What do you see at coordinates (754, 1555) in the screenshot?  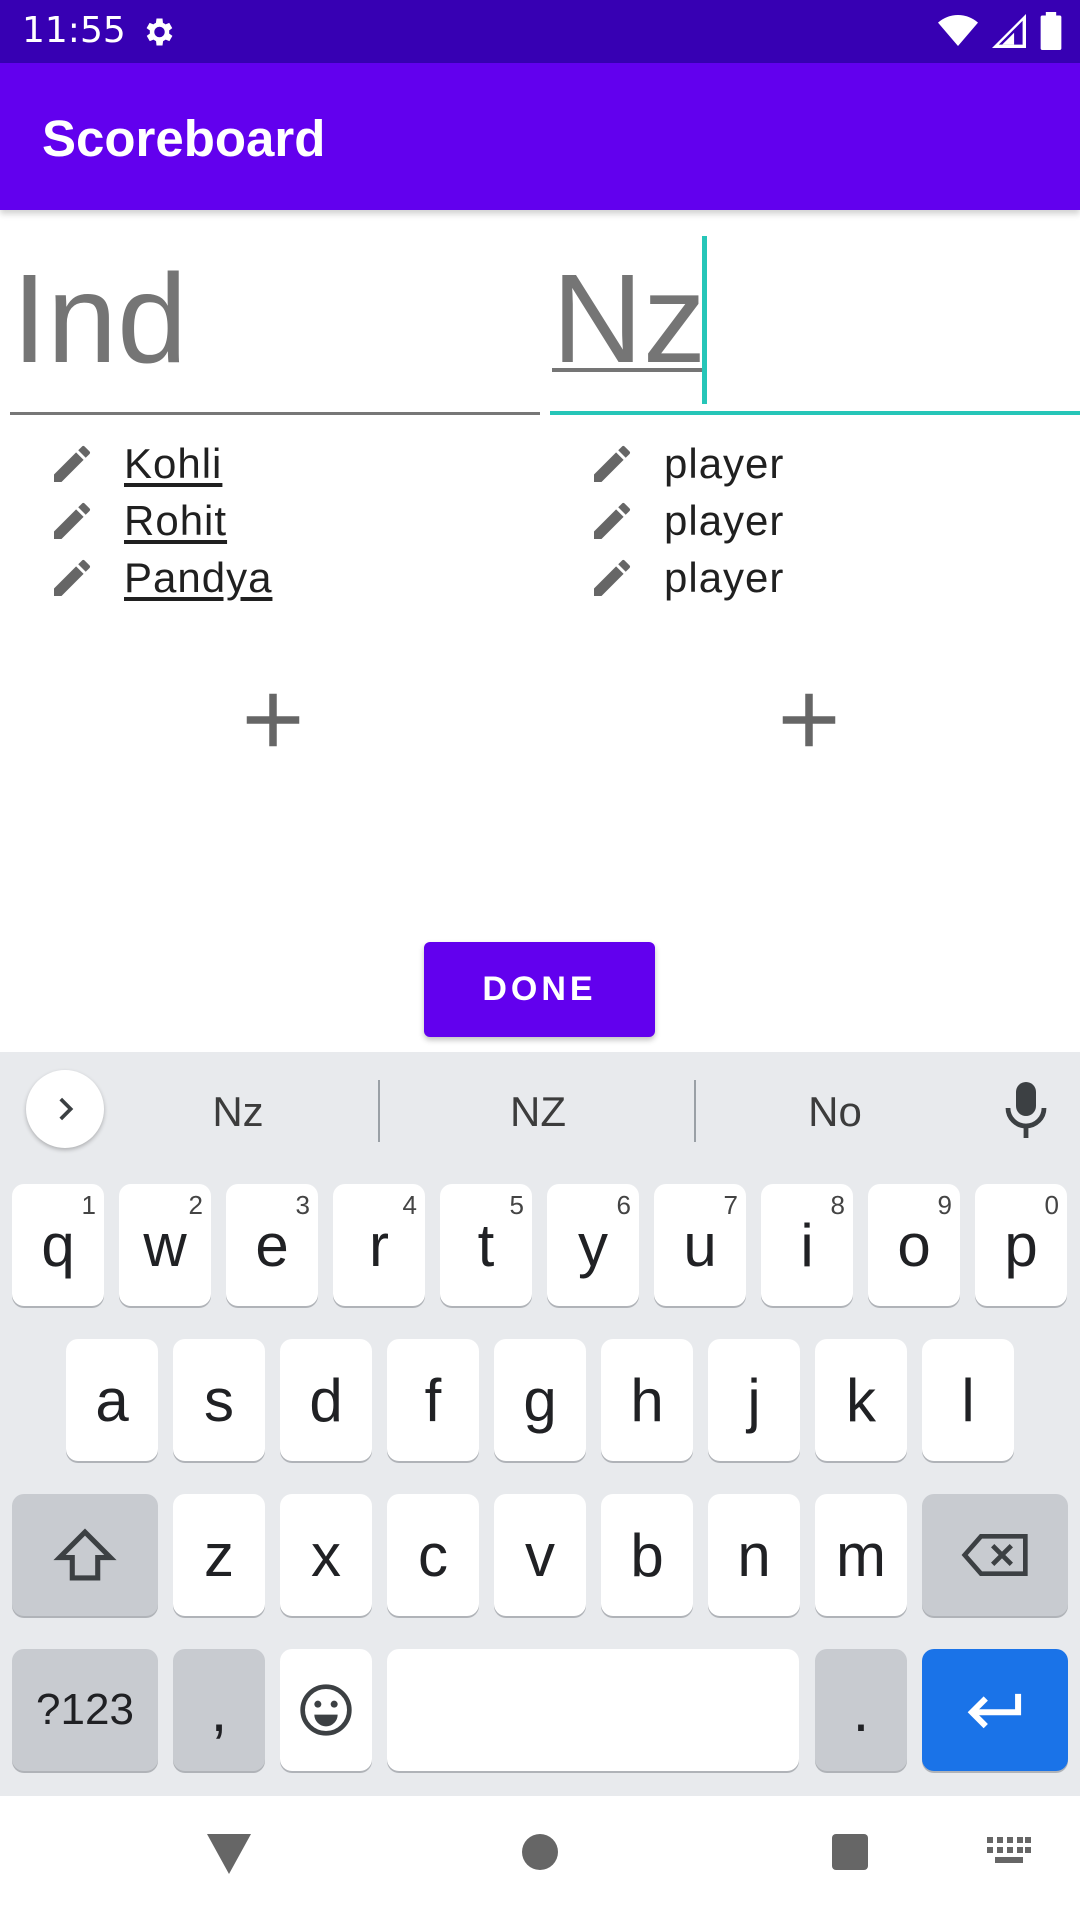 I see `key-n: n` at bounding box center [754, 1555].